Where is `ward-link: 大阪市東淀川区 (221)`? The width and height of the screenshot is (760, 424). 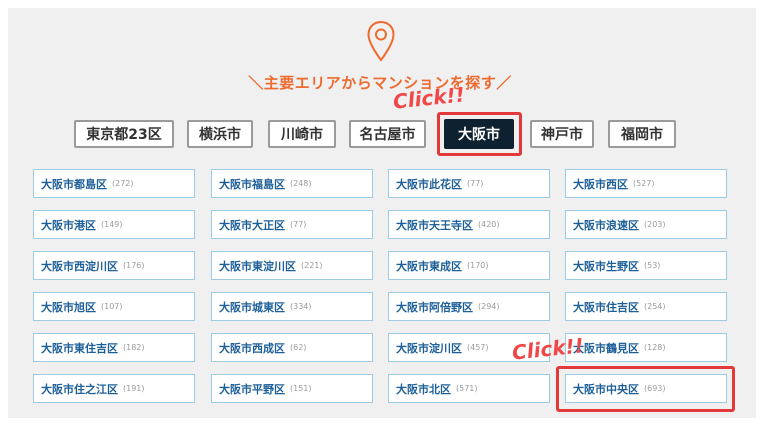
ward-link: 大阪市東淀川区 (221) is located at coordinates (292, 265).